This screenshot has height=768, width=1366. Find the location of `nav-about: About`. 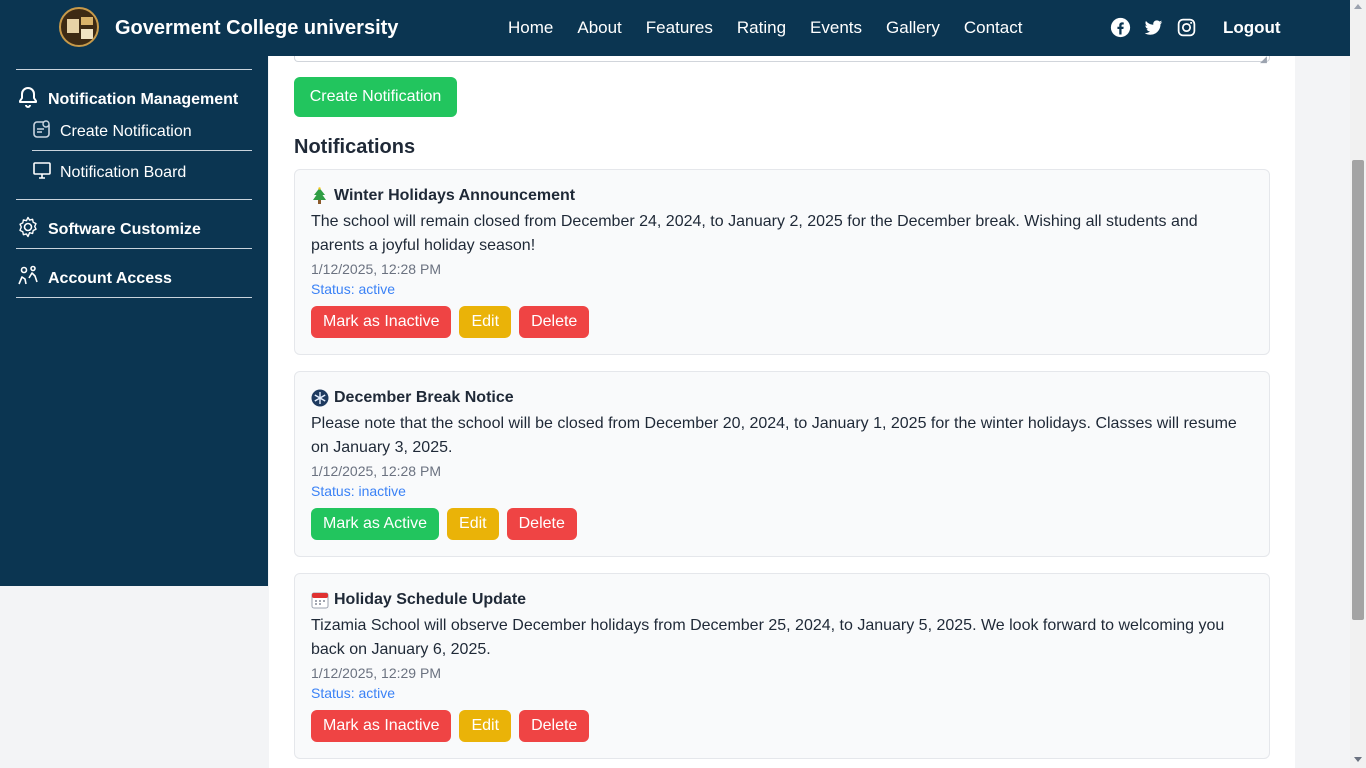

nav-about: About is located at coordinates (599, 28).